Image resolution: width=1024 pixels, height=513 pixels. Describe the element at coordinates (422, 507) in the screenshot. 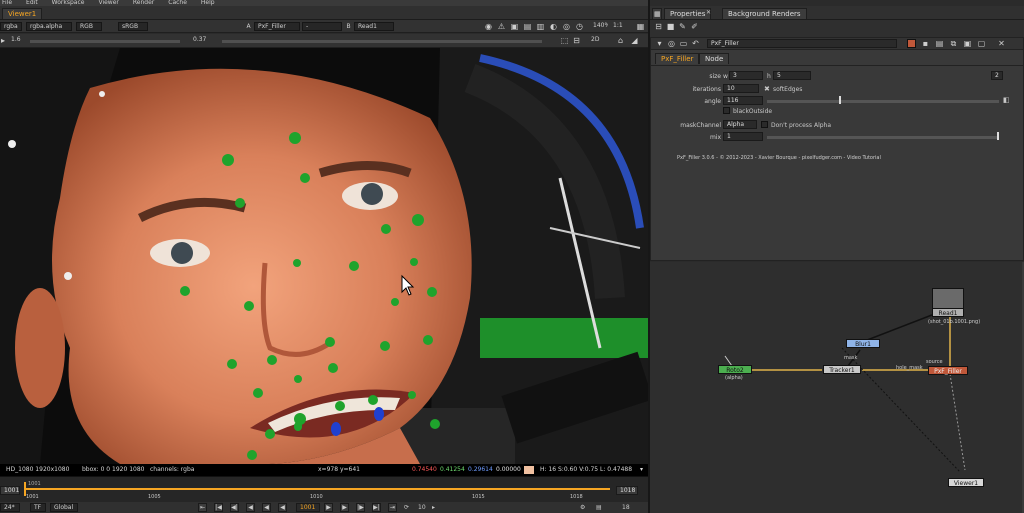

I see `increment-value: 10` at that location.